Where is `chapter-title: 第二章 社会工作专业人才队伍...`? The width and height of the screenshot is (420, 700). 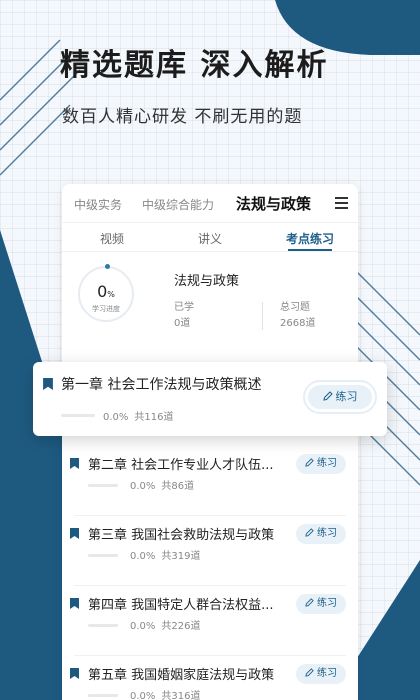 chapter-title: 第二章 社会工作专业人才队伍... is located at coordinates (181, 465).